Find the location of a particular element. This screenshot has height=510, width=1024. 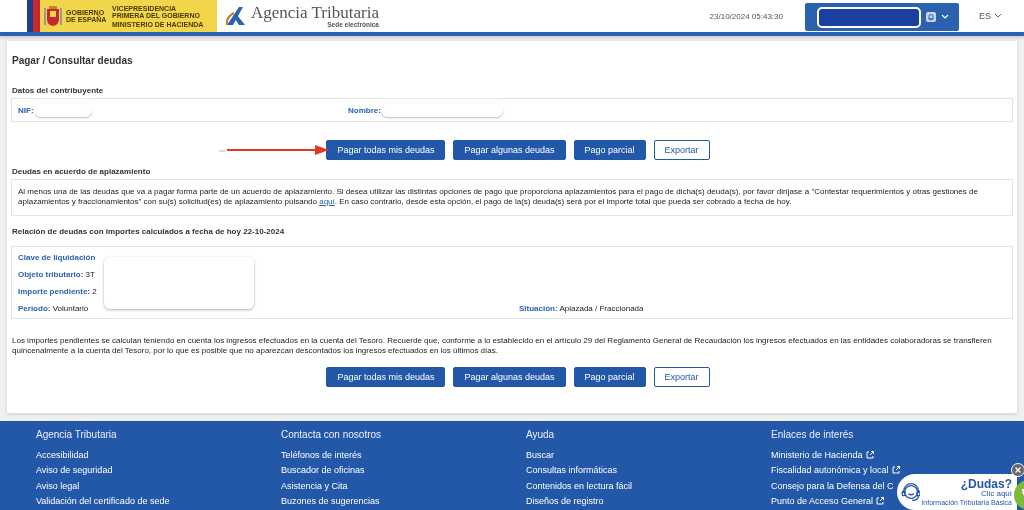

footer-link: Validación del certificado de sede is located at coordinates (103, 501).